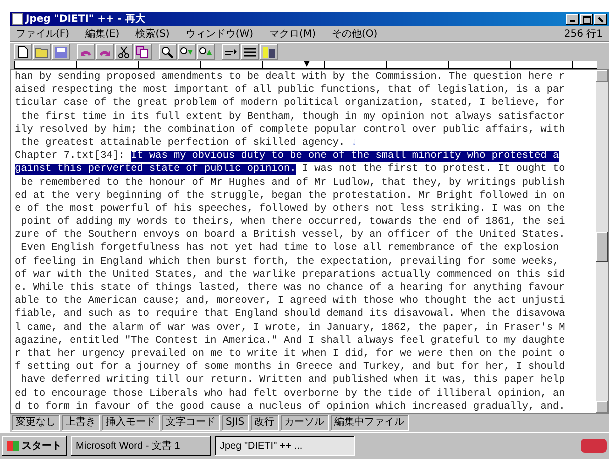  What do you see at coordinates (290, 275) in the screenshot?
I see `text-line: of war with the United States, and the warlike preparations actually commenced on this sid` at bounding box center [290, 275].